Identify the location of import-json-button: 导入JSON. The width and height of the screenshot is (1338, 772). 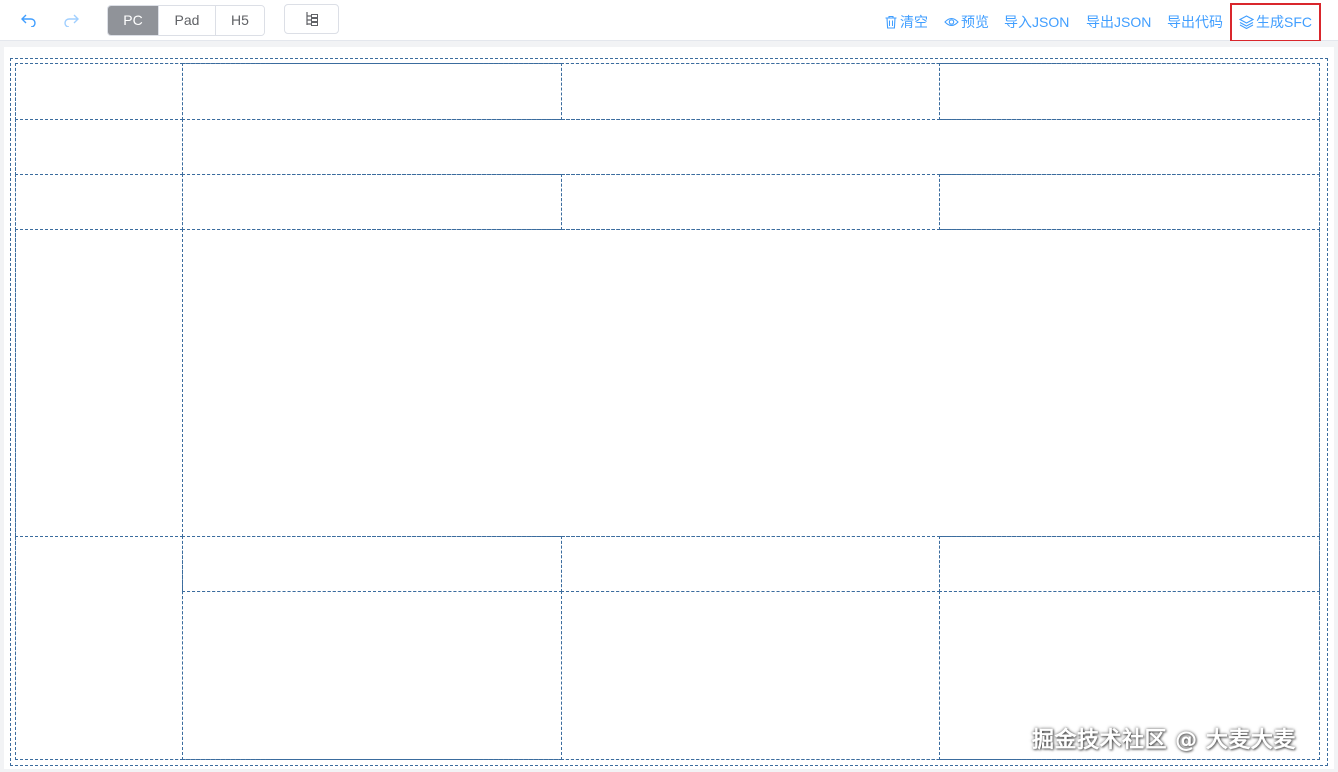
(1036, 22).